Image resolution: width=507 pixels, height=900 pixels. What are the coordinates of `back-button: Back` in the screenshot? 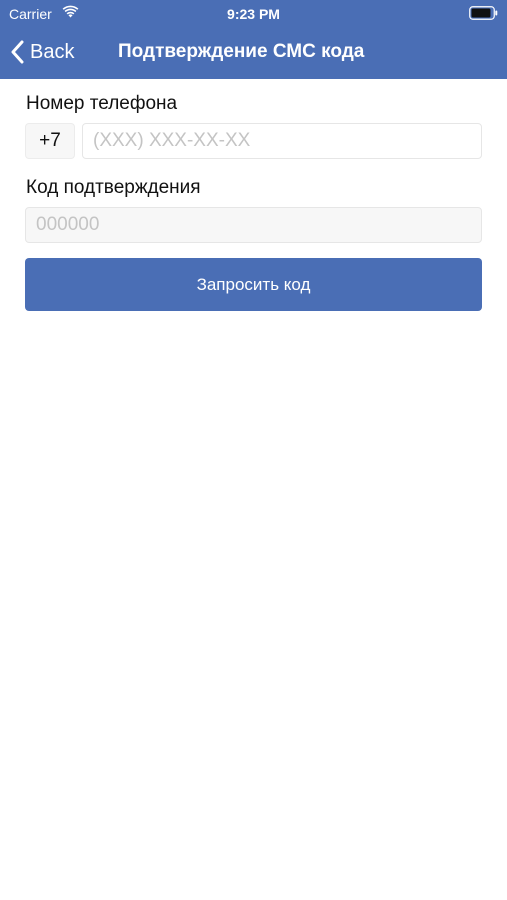 It's located at (42, 52).